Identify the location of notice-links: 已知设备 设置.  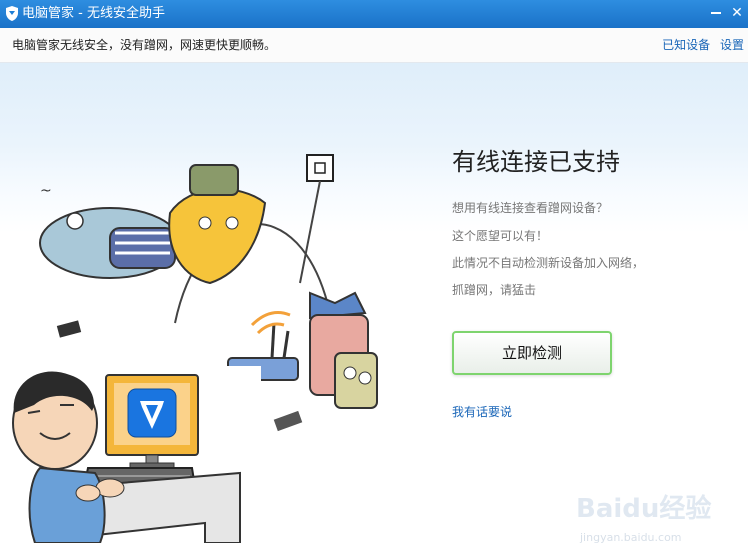
(700, 45).